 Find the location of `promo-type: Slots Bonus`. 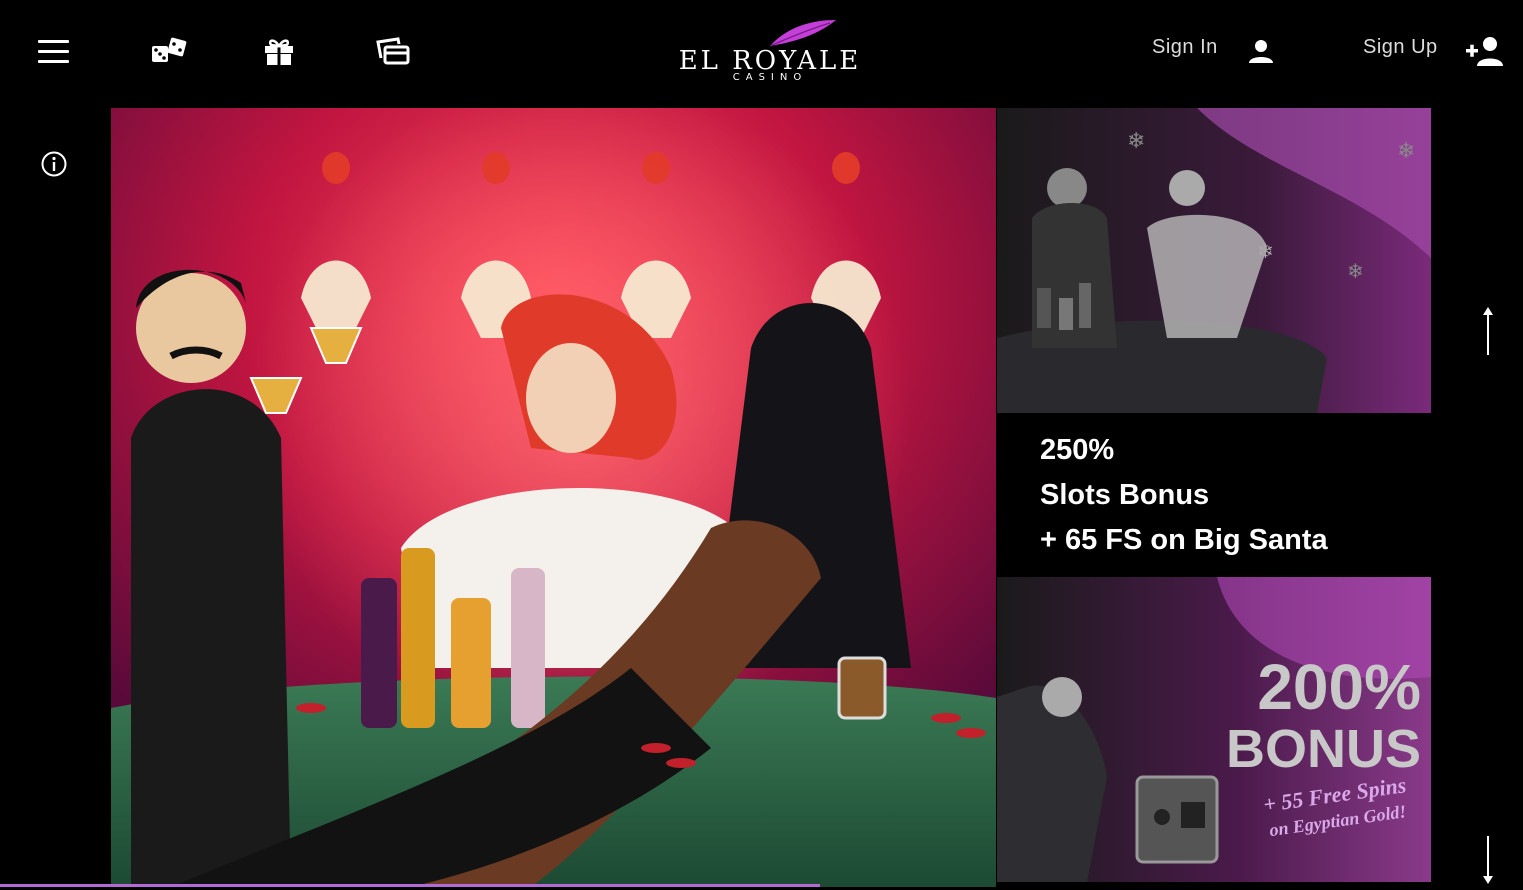

promo-type: Slots Bonus is located at coordinates (1125, 495).